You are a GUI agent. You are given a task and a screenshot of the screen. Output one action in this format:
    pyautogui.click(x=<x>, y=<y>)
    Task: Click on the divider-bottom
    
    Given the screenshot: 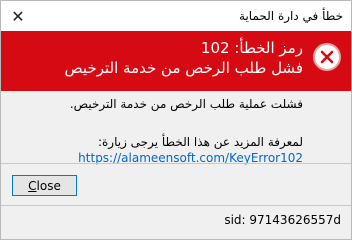 What is the action you would take?
    pyautogui.click(x=176, y=205)
    